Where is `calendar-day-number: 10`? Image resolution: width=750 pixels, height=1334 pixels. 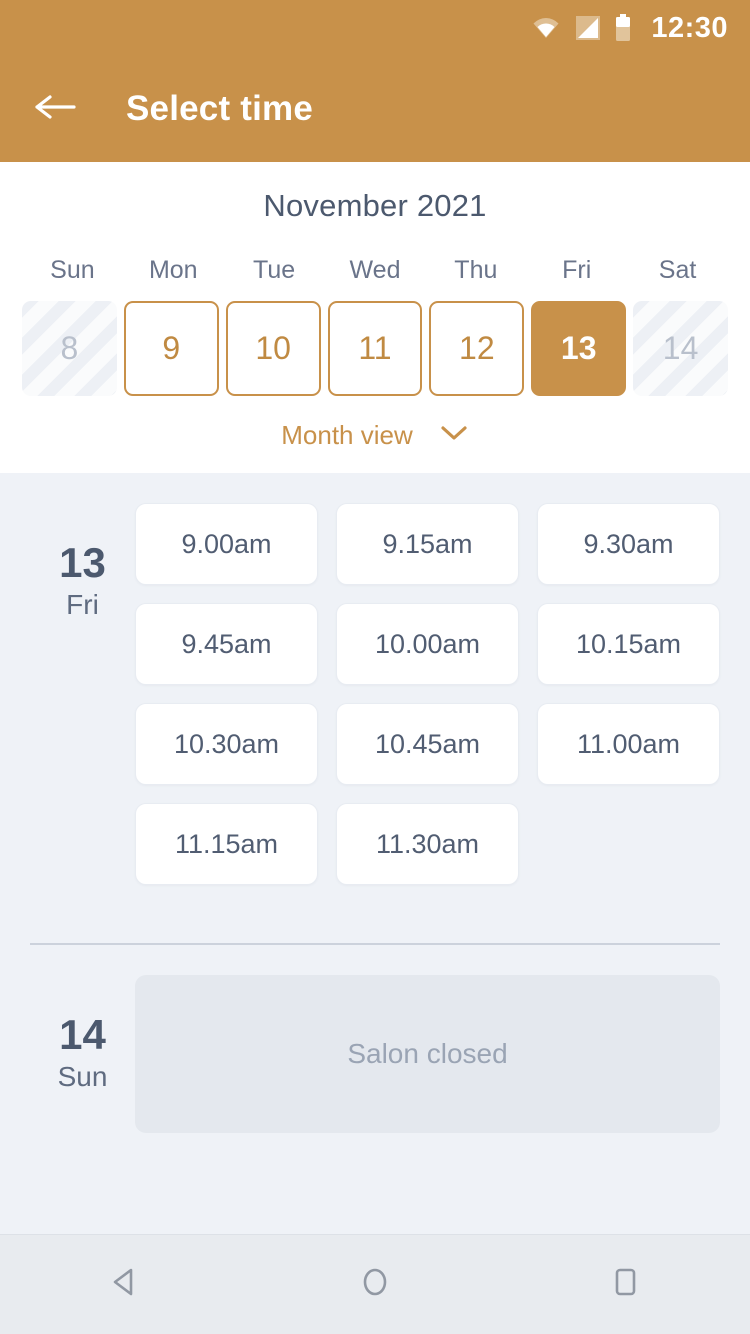 calendar-day-number: 10 is located at coordinates (273, 348).